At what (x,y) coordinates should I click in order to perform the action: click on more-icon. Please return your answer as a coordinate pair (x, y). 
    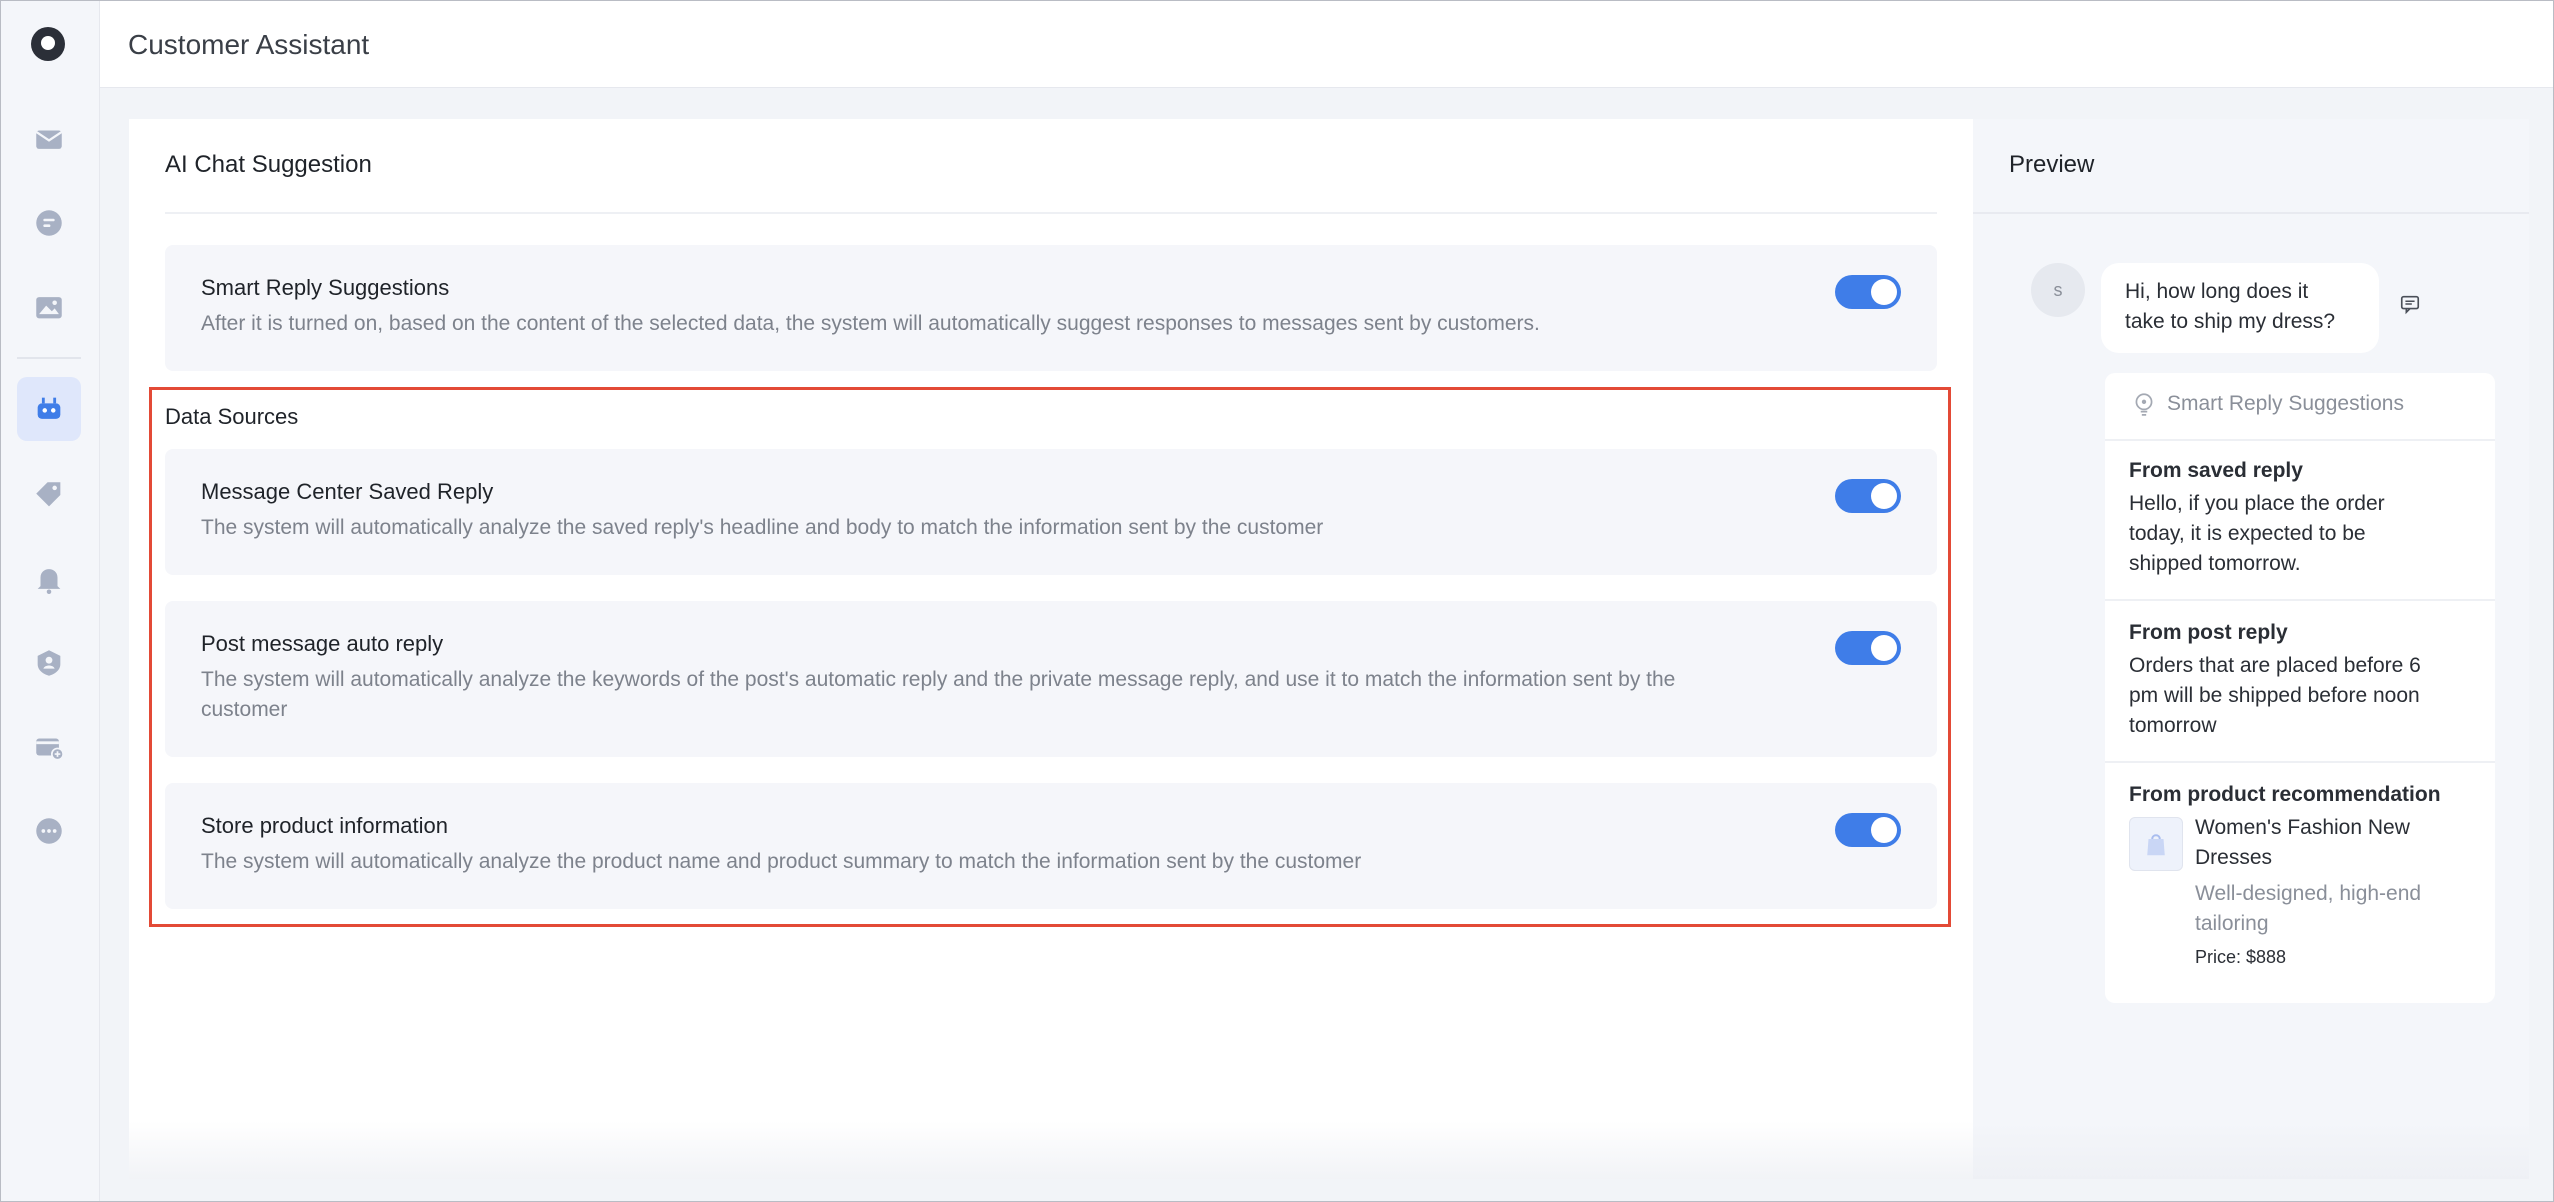
    Looking at the image, I should click on (49, 831).